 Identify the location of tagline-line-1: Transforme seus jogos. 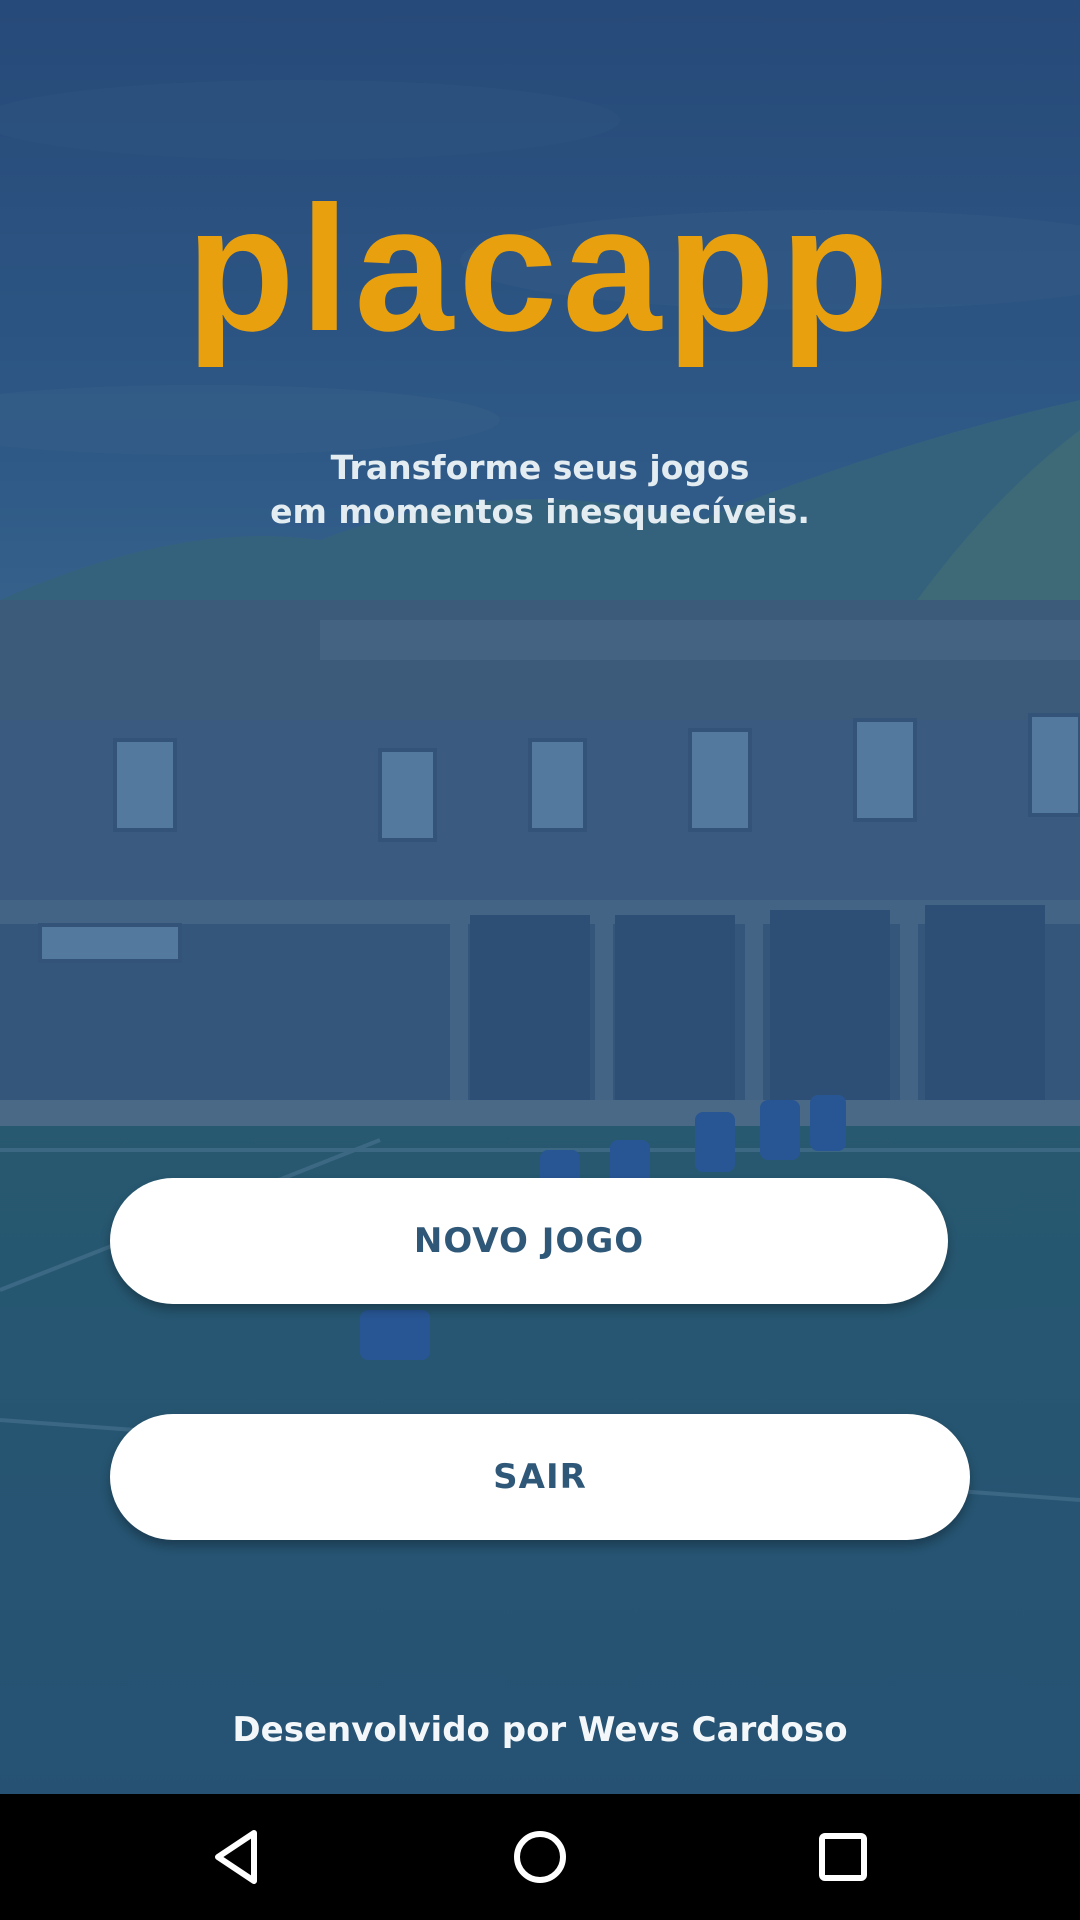
(540, 467).